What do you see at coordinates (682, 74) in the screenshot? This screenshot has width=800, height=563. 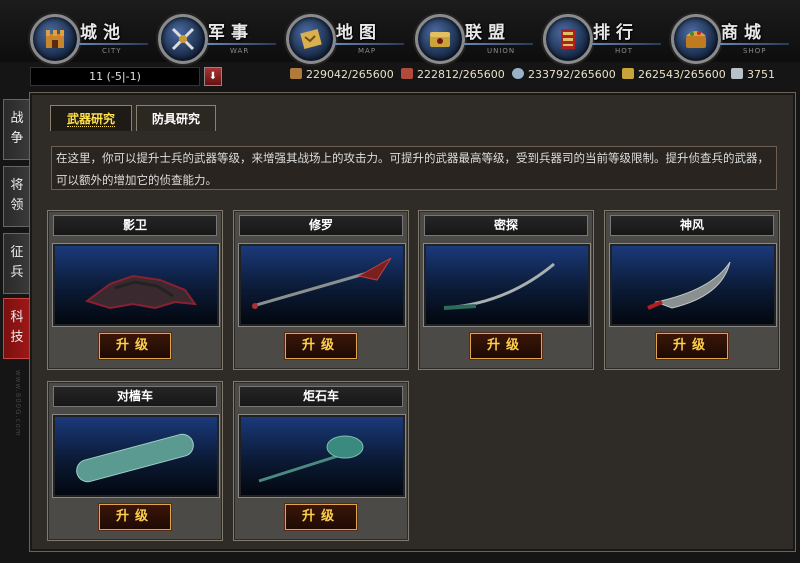 I see `resource-grain-value: 262543/265600` at bounding box center [682, 74].